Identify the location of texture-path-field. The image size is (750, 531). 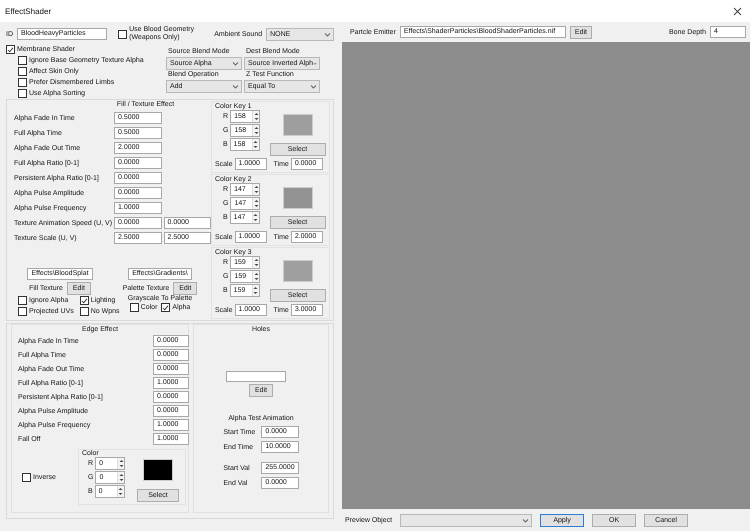
(256, 376).